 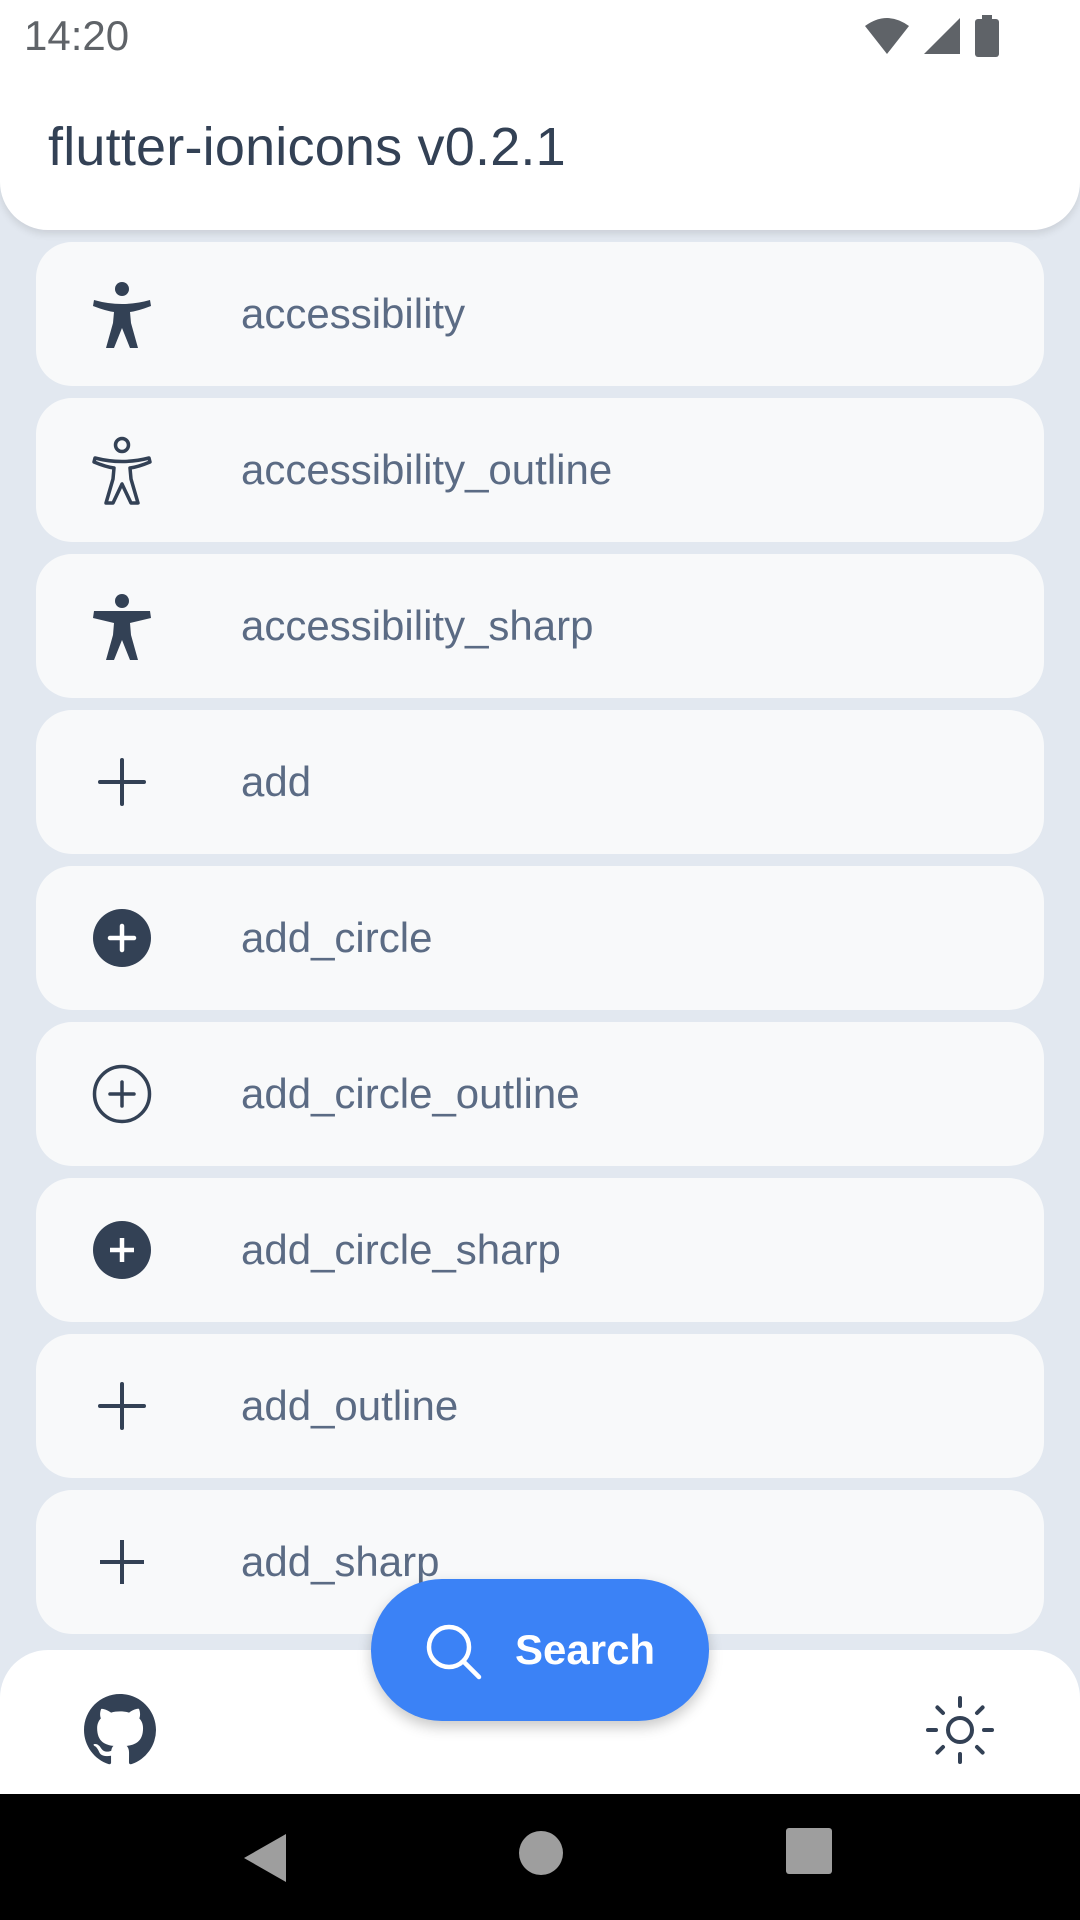 I want to click on accessibility-icon, so click(x=122, y=314).